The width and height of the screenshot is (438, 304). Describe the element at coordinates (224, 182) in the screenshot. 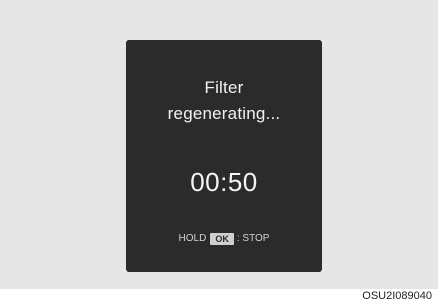

I see `countdown-timer: 00:50` at that location.